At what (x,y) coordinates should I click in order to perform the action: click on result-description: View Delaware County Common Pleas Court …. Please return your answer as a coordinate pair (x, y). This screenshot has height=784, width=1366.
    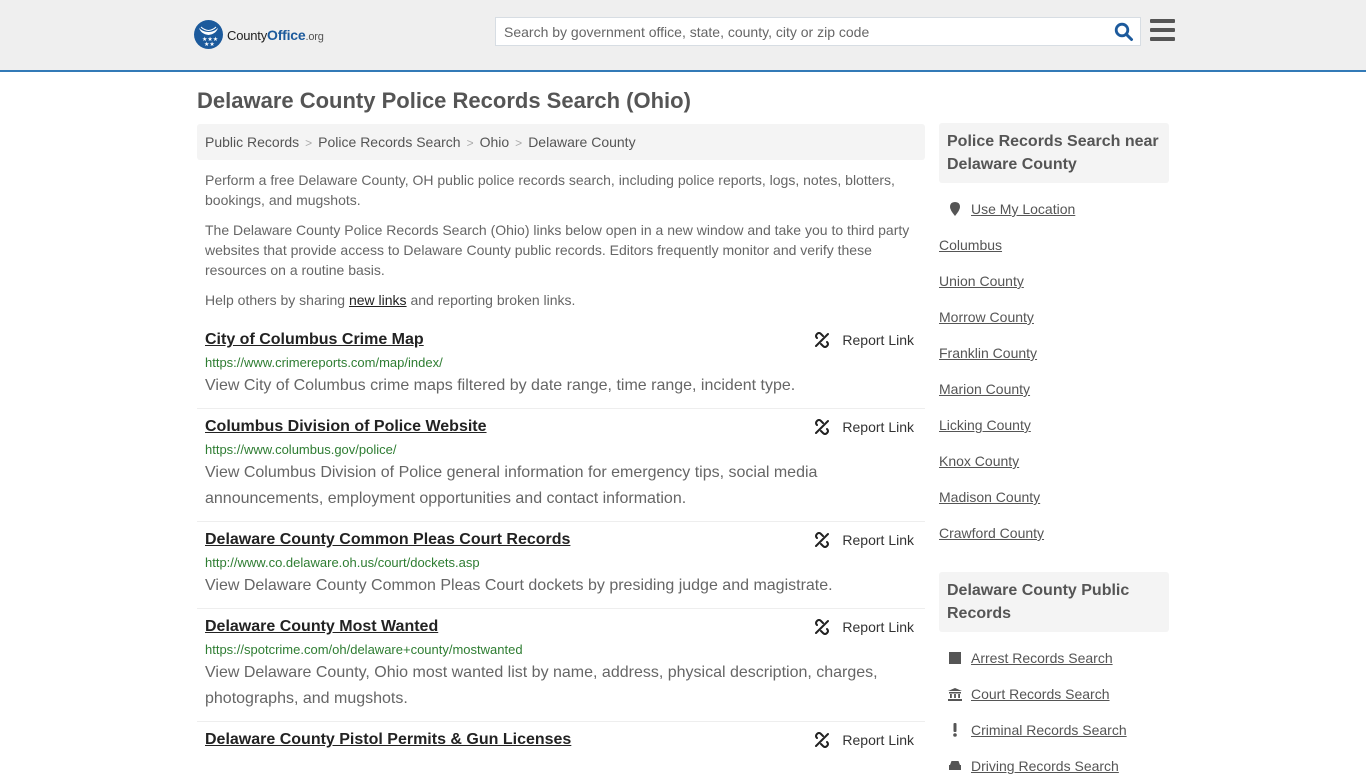
    Looking at the image, I should click on (519, 585).